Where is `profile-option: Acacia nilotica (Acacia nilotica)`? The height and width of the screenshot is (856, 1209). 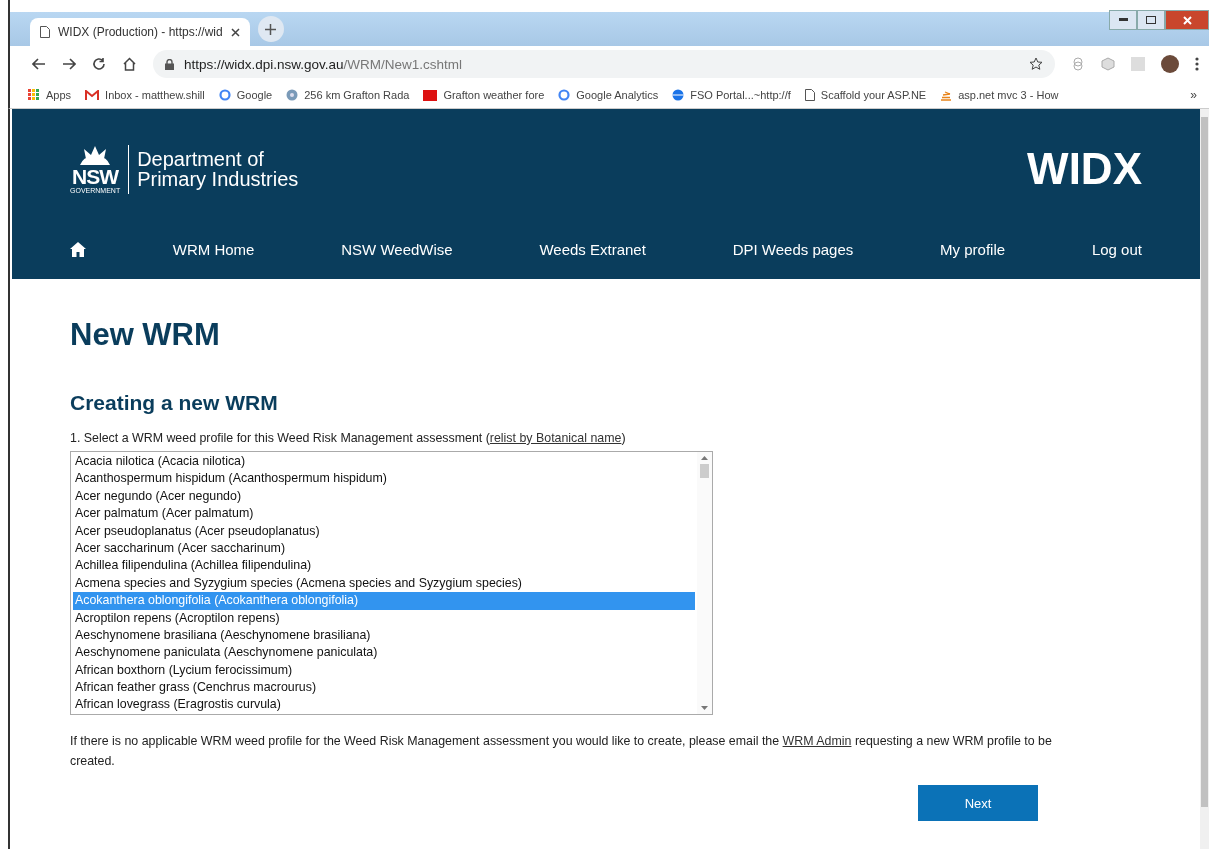 profile-option: Acacia nilotica (Acacia nilotica) is located at coordinates (384, 462).